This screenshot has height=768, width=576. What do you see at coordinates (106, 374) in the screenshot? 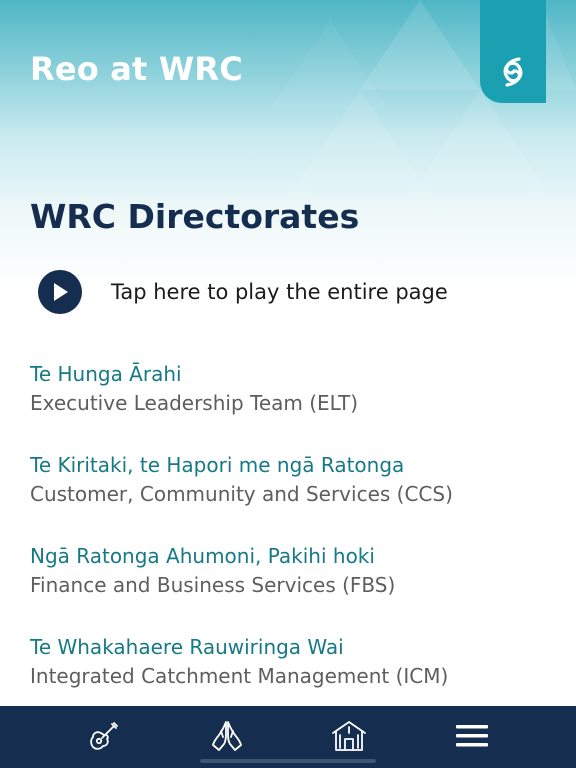
I see `maori-name: Te Hunga Ārahi` at bounding box center [106, 374].